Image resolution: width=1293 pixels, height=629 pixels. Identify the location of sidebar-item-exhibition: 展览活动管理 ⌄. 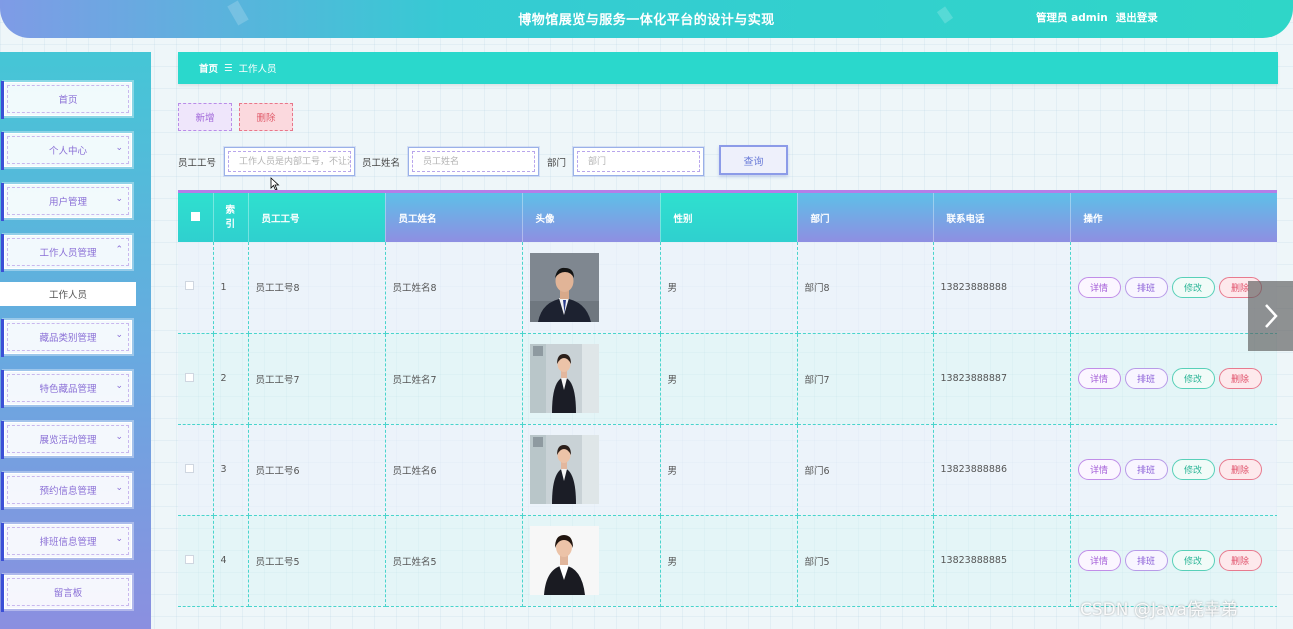
(66, 440).